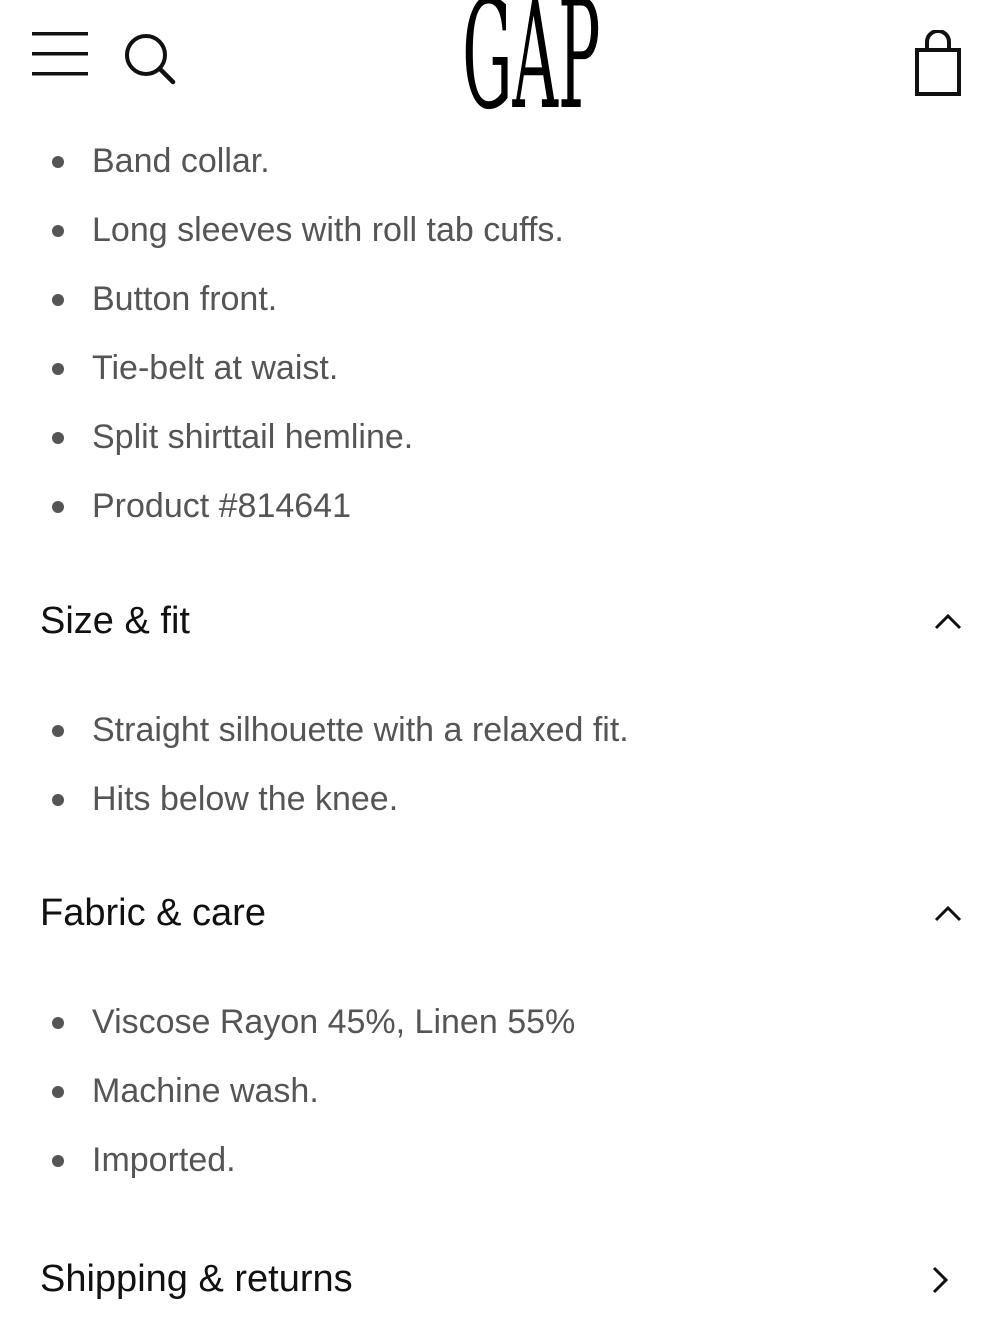 This screenshot has height=1333, width=1000. What do you see at coordinates (60, 55) in the screenshot?
I see `hamburger-menu-icon` at bounding box center [60, 55].